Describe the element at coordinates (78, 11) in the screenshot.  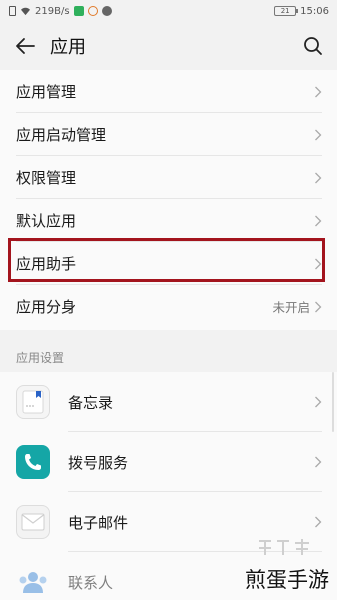
I see `wechat-notification-icon` at that location.